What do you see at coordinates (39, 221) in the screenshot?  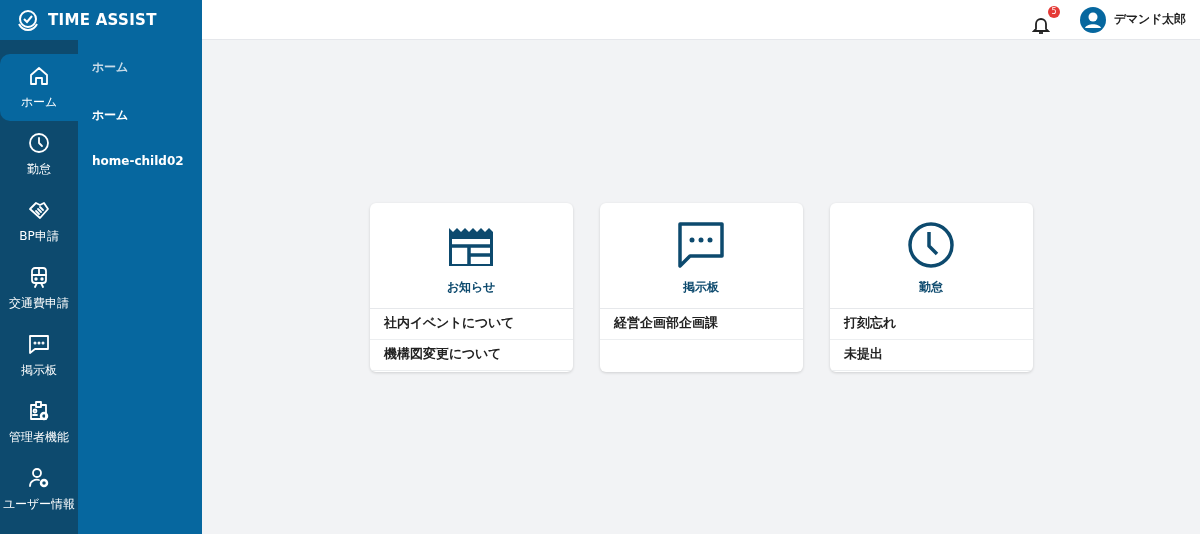 I see `nav-item: BP申請` at bounding box center [39, 221].